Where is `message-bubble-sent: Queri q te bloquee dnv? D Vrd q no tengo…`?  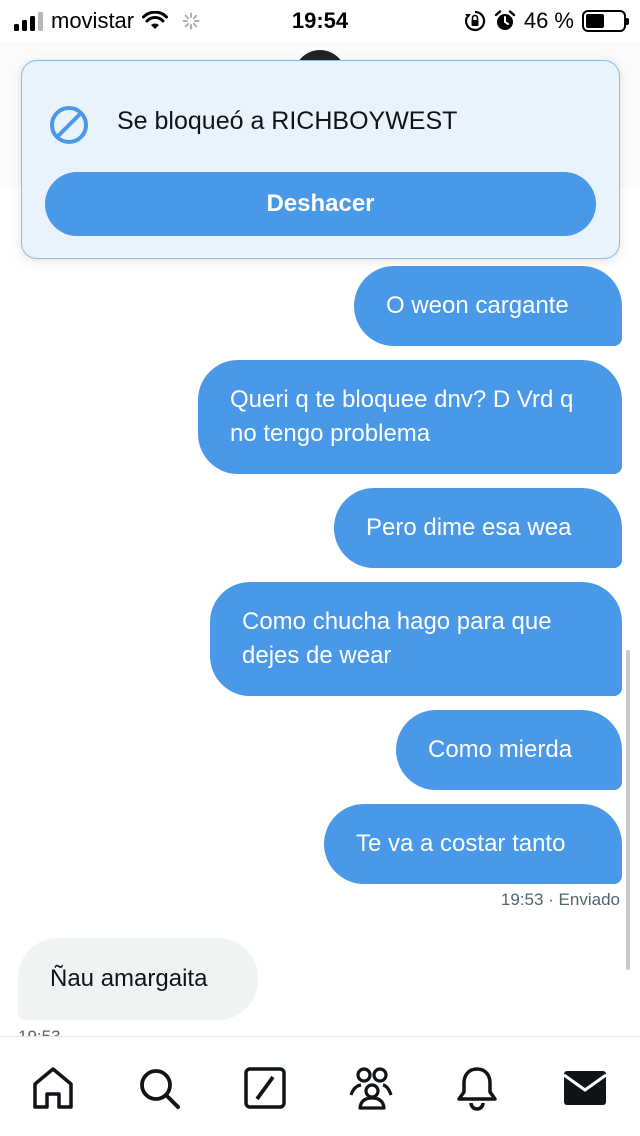 message-bubble-sent: Queri q te bloquee dnv? D Vrd q no tengo… is located at coordinates (410, 417).